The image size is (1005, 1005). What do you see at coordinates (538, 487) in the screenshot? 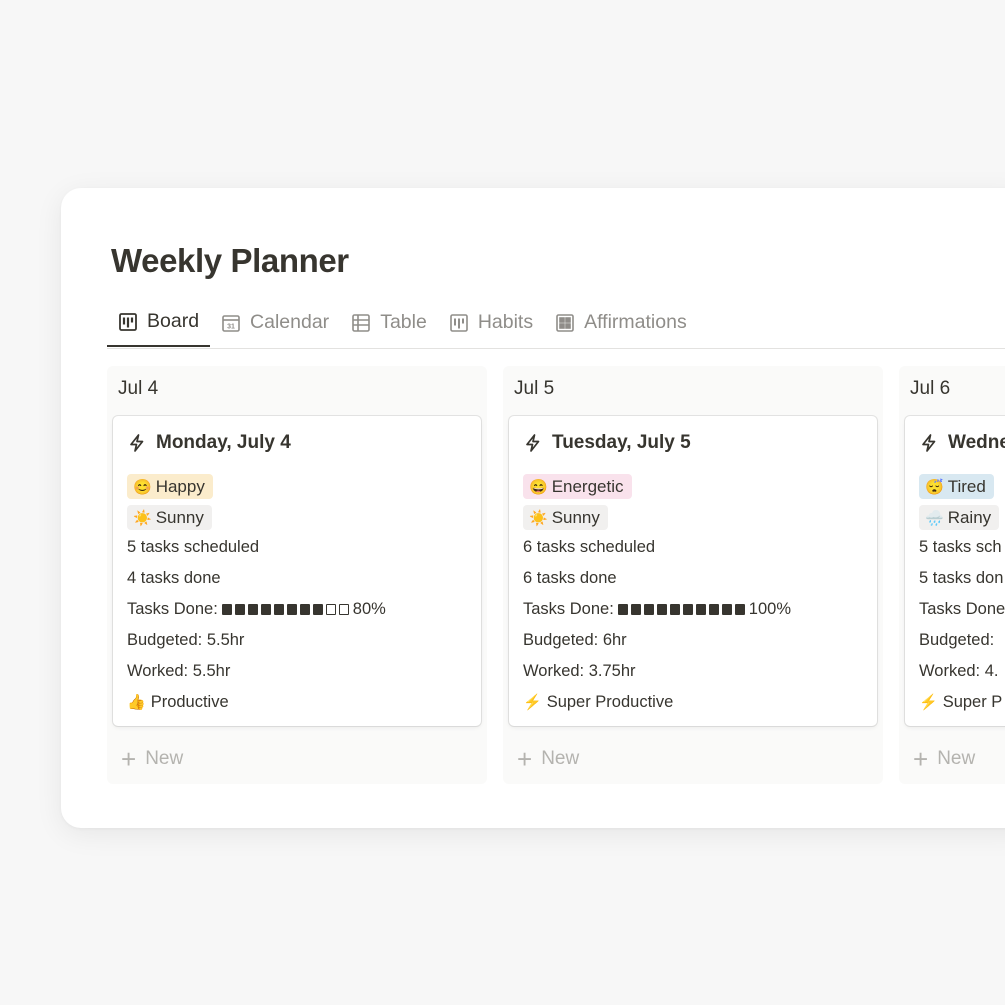
I see `mood-emoji: 😄` at bounding box center [538, 487].